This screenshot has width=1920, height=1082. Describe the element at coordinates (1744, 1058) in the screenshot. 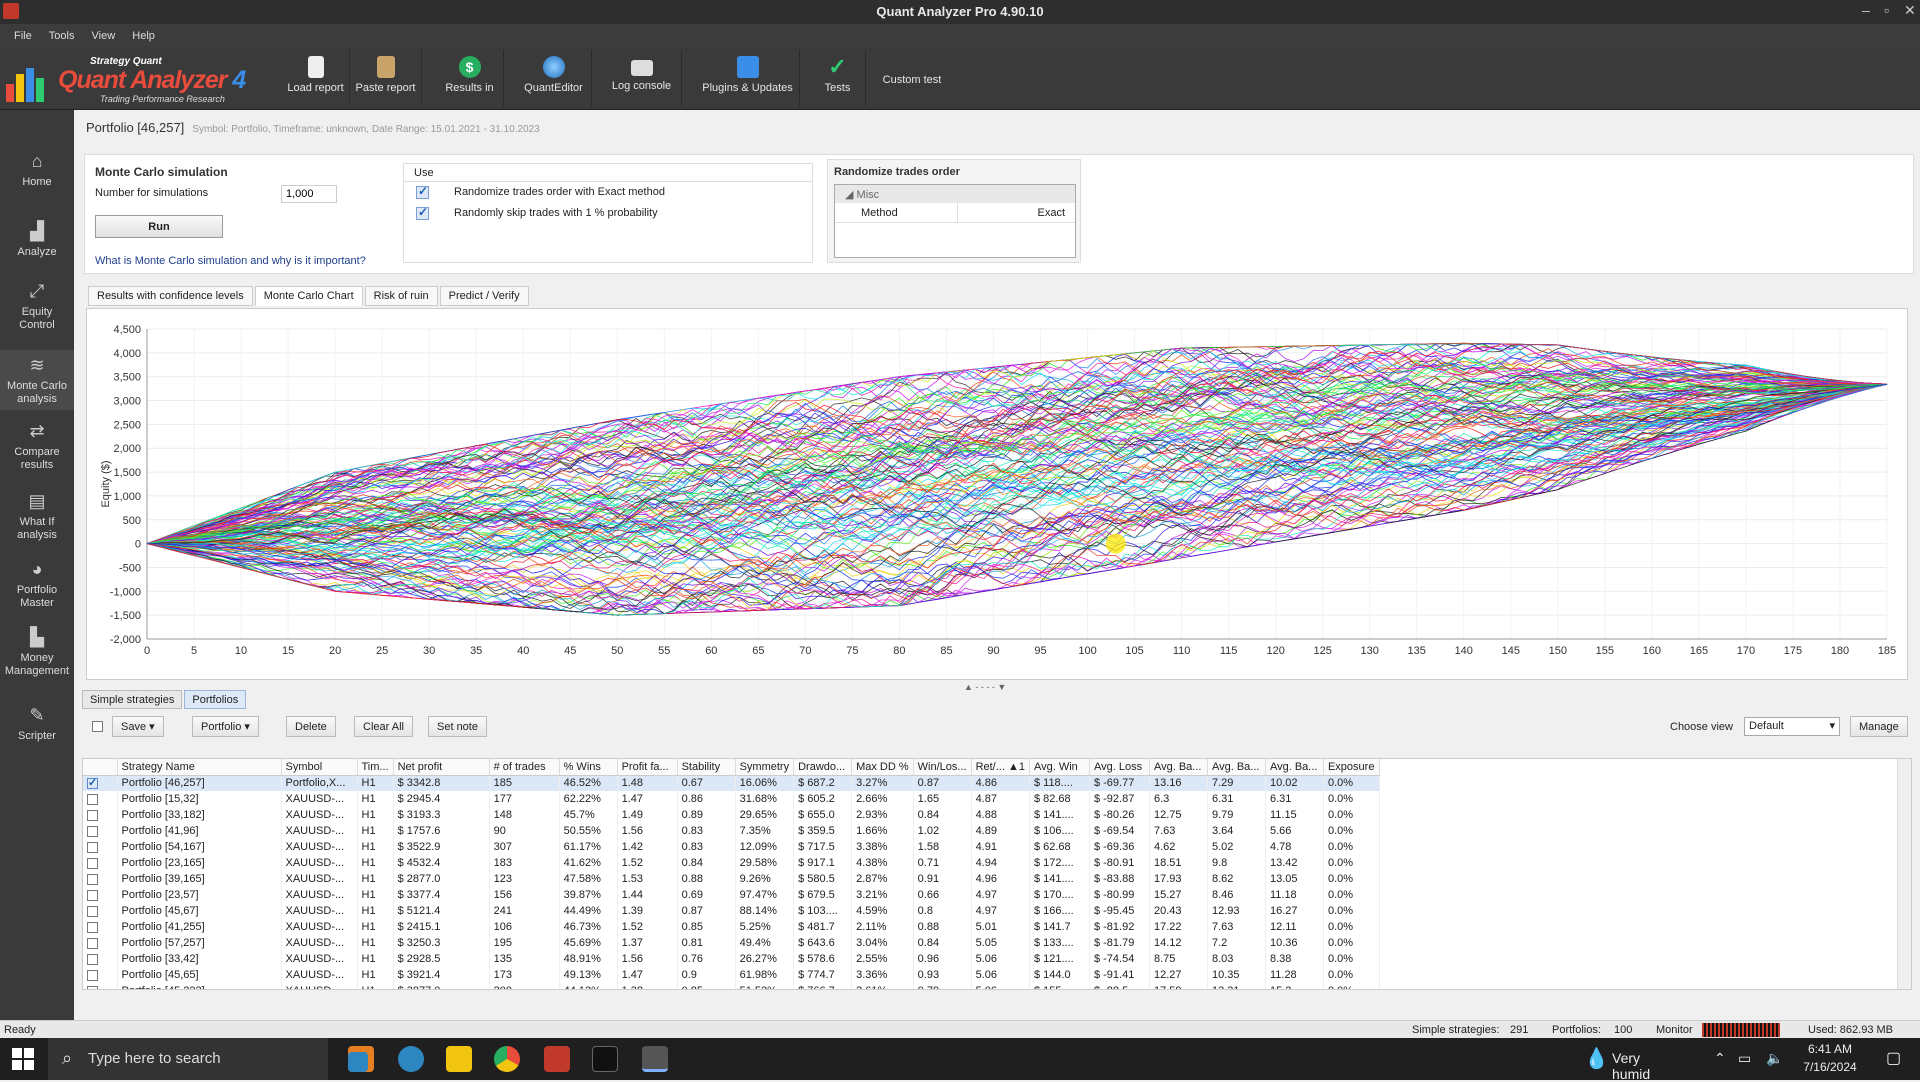

I see `network-icon: ▭` at that location.